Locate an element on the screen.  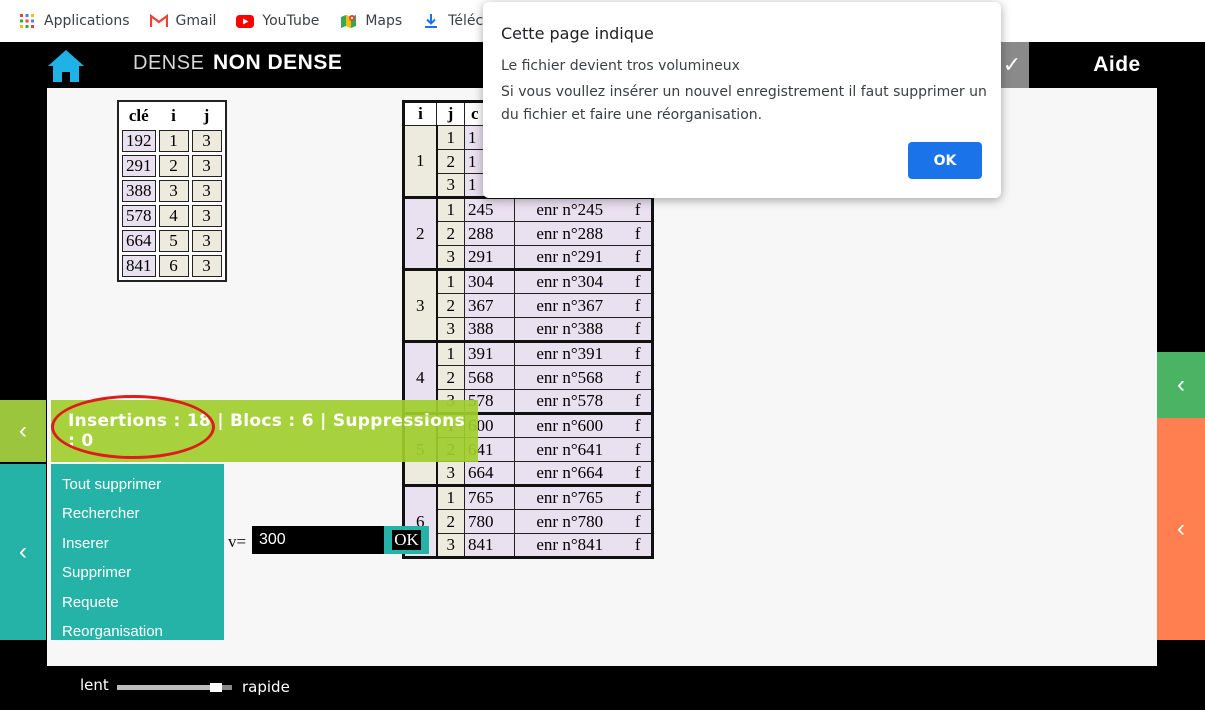
menu-item-tout-supprimer: Tout supprimer is located at coordinates (137, 484).